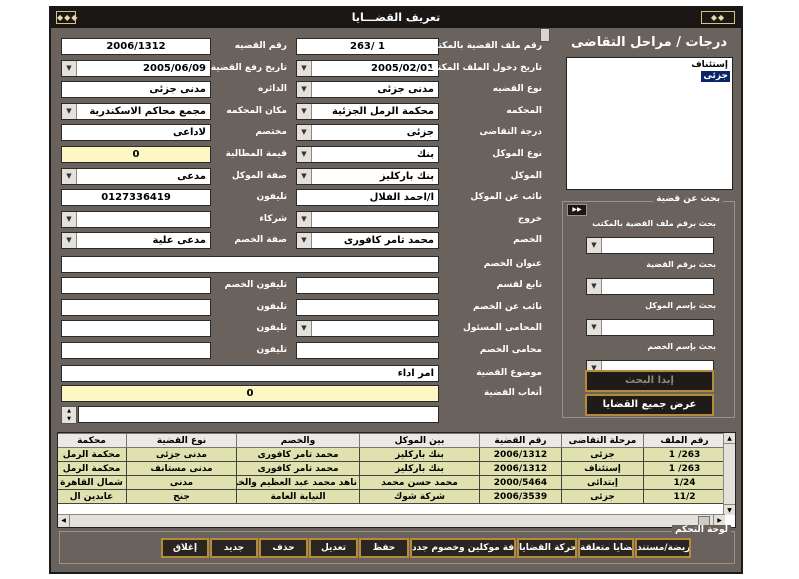  I want to click on table-cell: إستئناف, so click(602, 468).